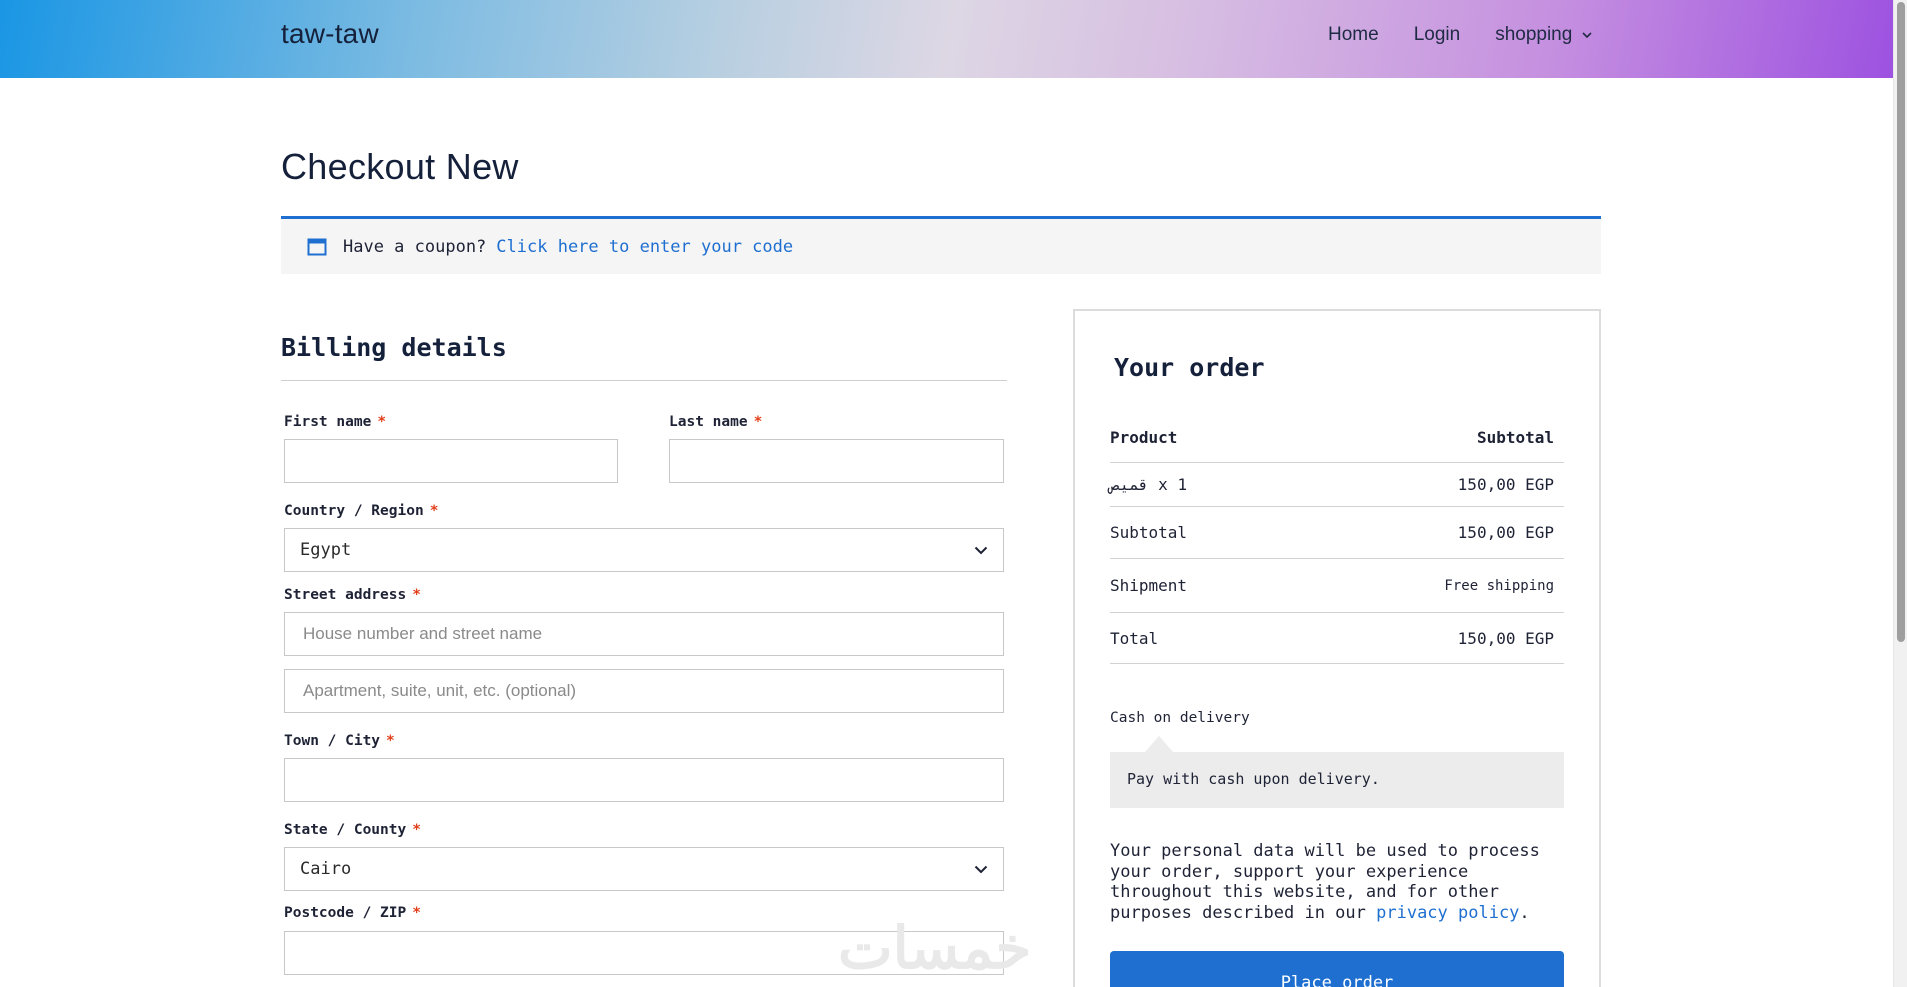 The height and width of the screenshot is (987, 1907). I want to click on place-order-button: Place order, so click(1337, 969).